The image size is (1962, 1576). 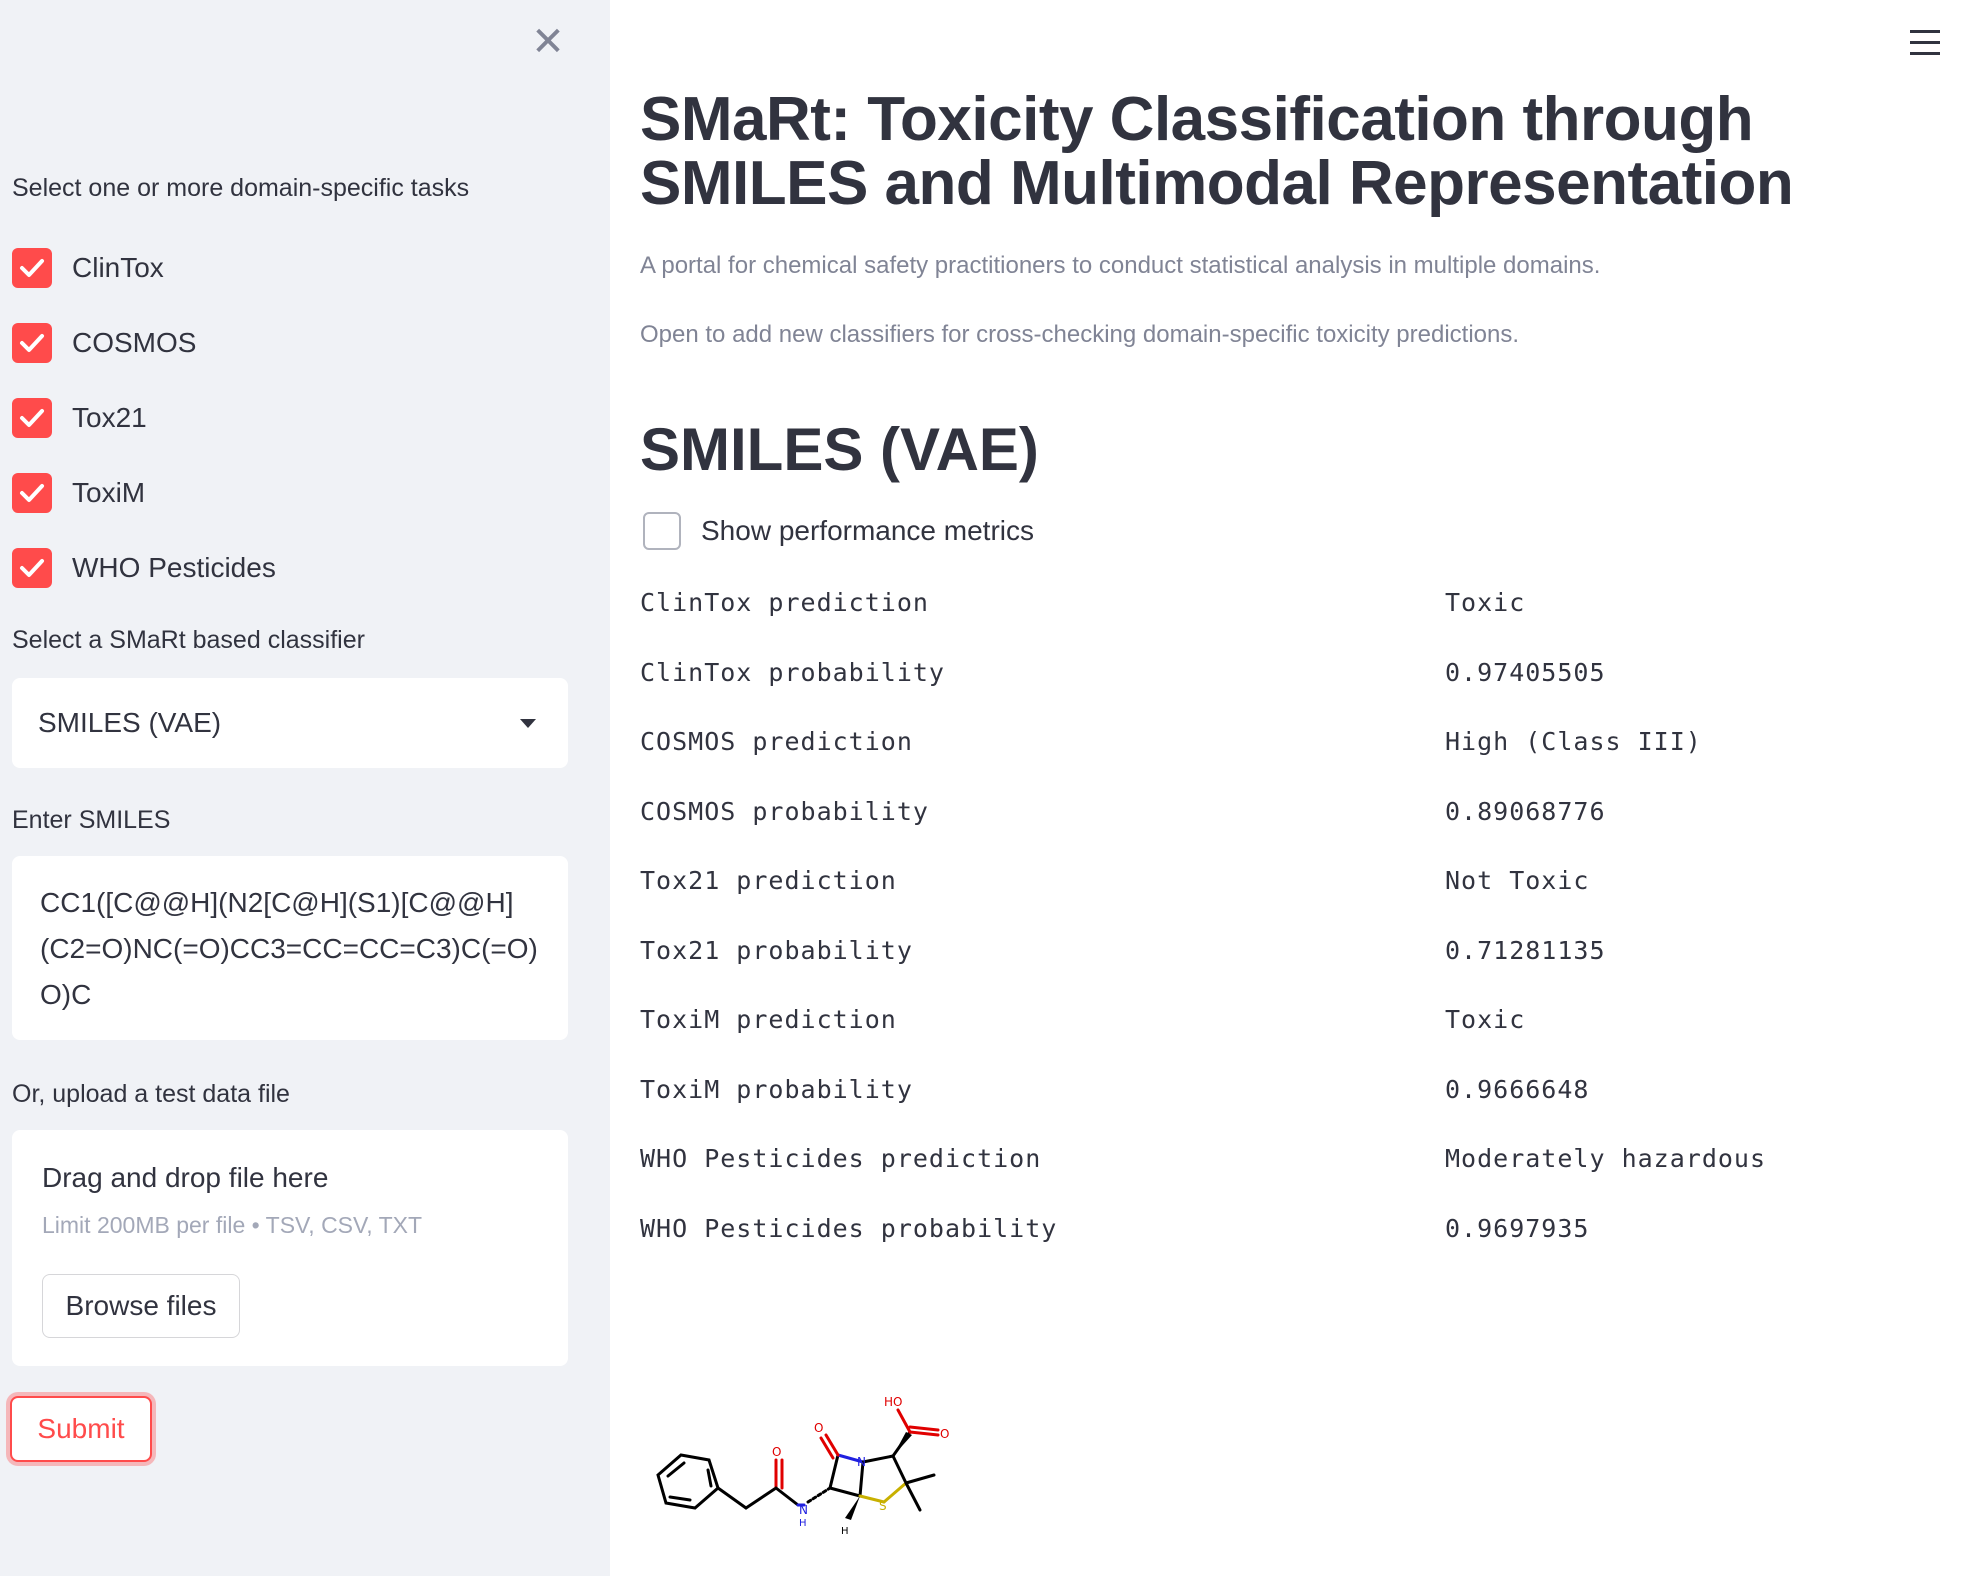 What do you see at coordinates (1265, 961) in the screenshot?
I see `result-row: Tox21 probability 0.71281135` at bounding box center [1265, 961].